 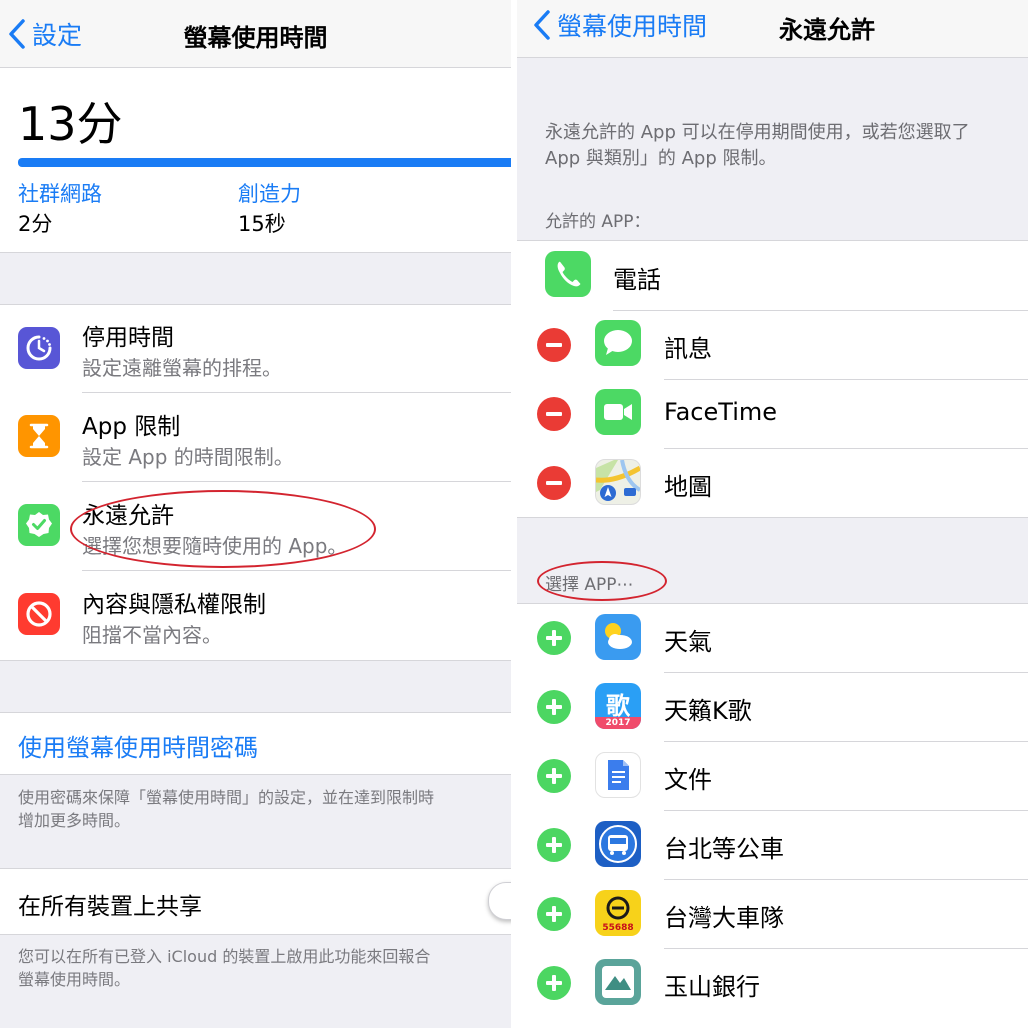 What do you see at coordinates (618, 928) in the screenshot?
I see `icon-glyph: 55688` at bounding box center [618, 928].